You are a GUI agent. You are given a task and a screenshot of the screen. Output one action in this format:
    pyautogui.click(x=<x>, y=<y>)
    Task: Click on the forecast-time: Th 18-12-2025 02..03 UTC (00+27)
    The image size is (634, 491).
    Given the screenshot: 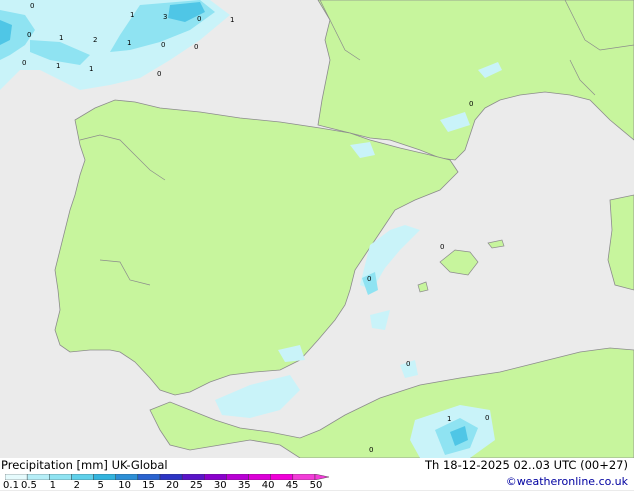 What is the action you would take?
    pyautogui.click(x=526, y=465)
    